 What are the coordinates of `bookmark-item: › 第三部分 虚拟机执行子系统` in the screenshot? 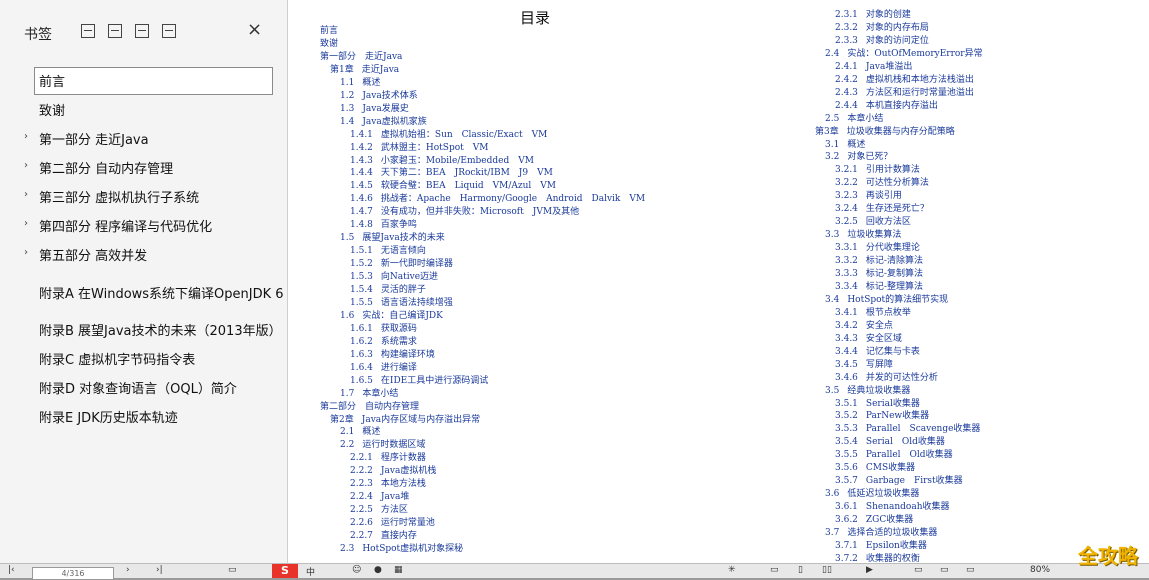 It's located at (143, 196).